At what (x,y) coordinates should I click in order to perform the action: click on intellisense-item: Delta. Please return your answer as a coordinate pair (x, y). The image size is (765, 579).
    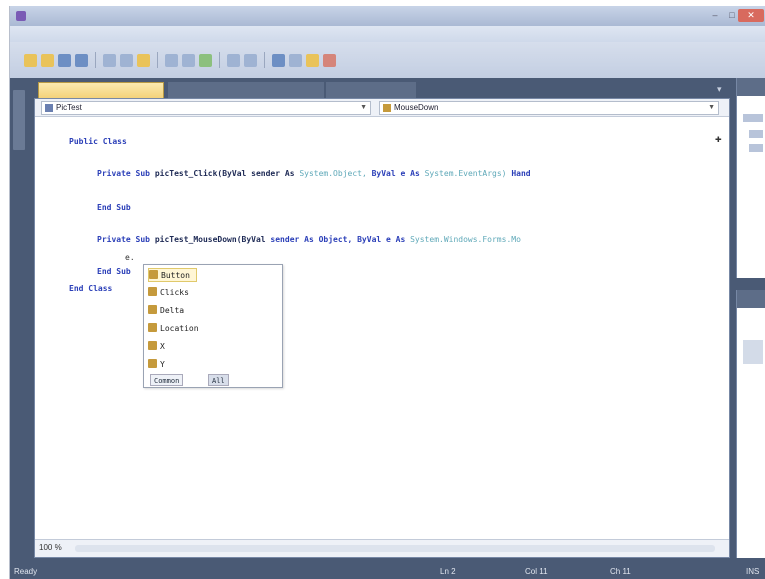
    Looking at the image, I should click on (166, 311).